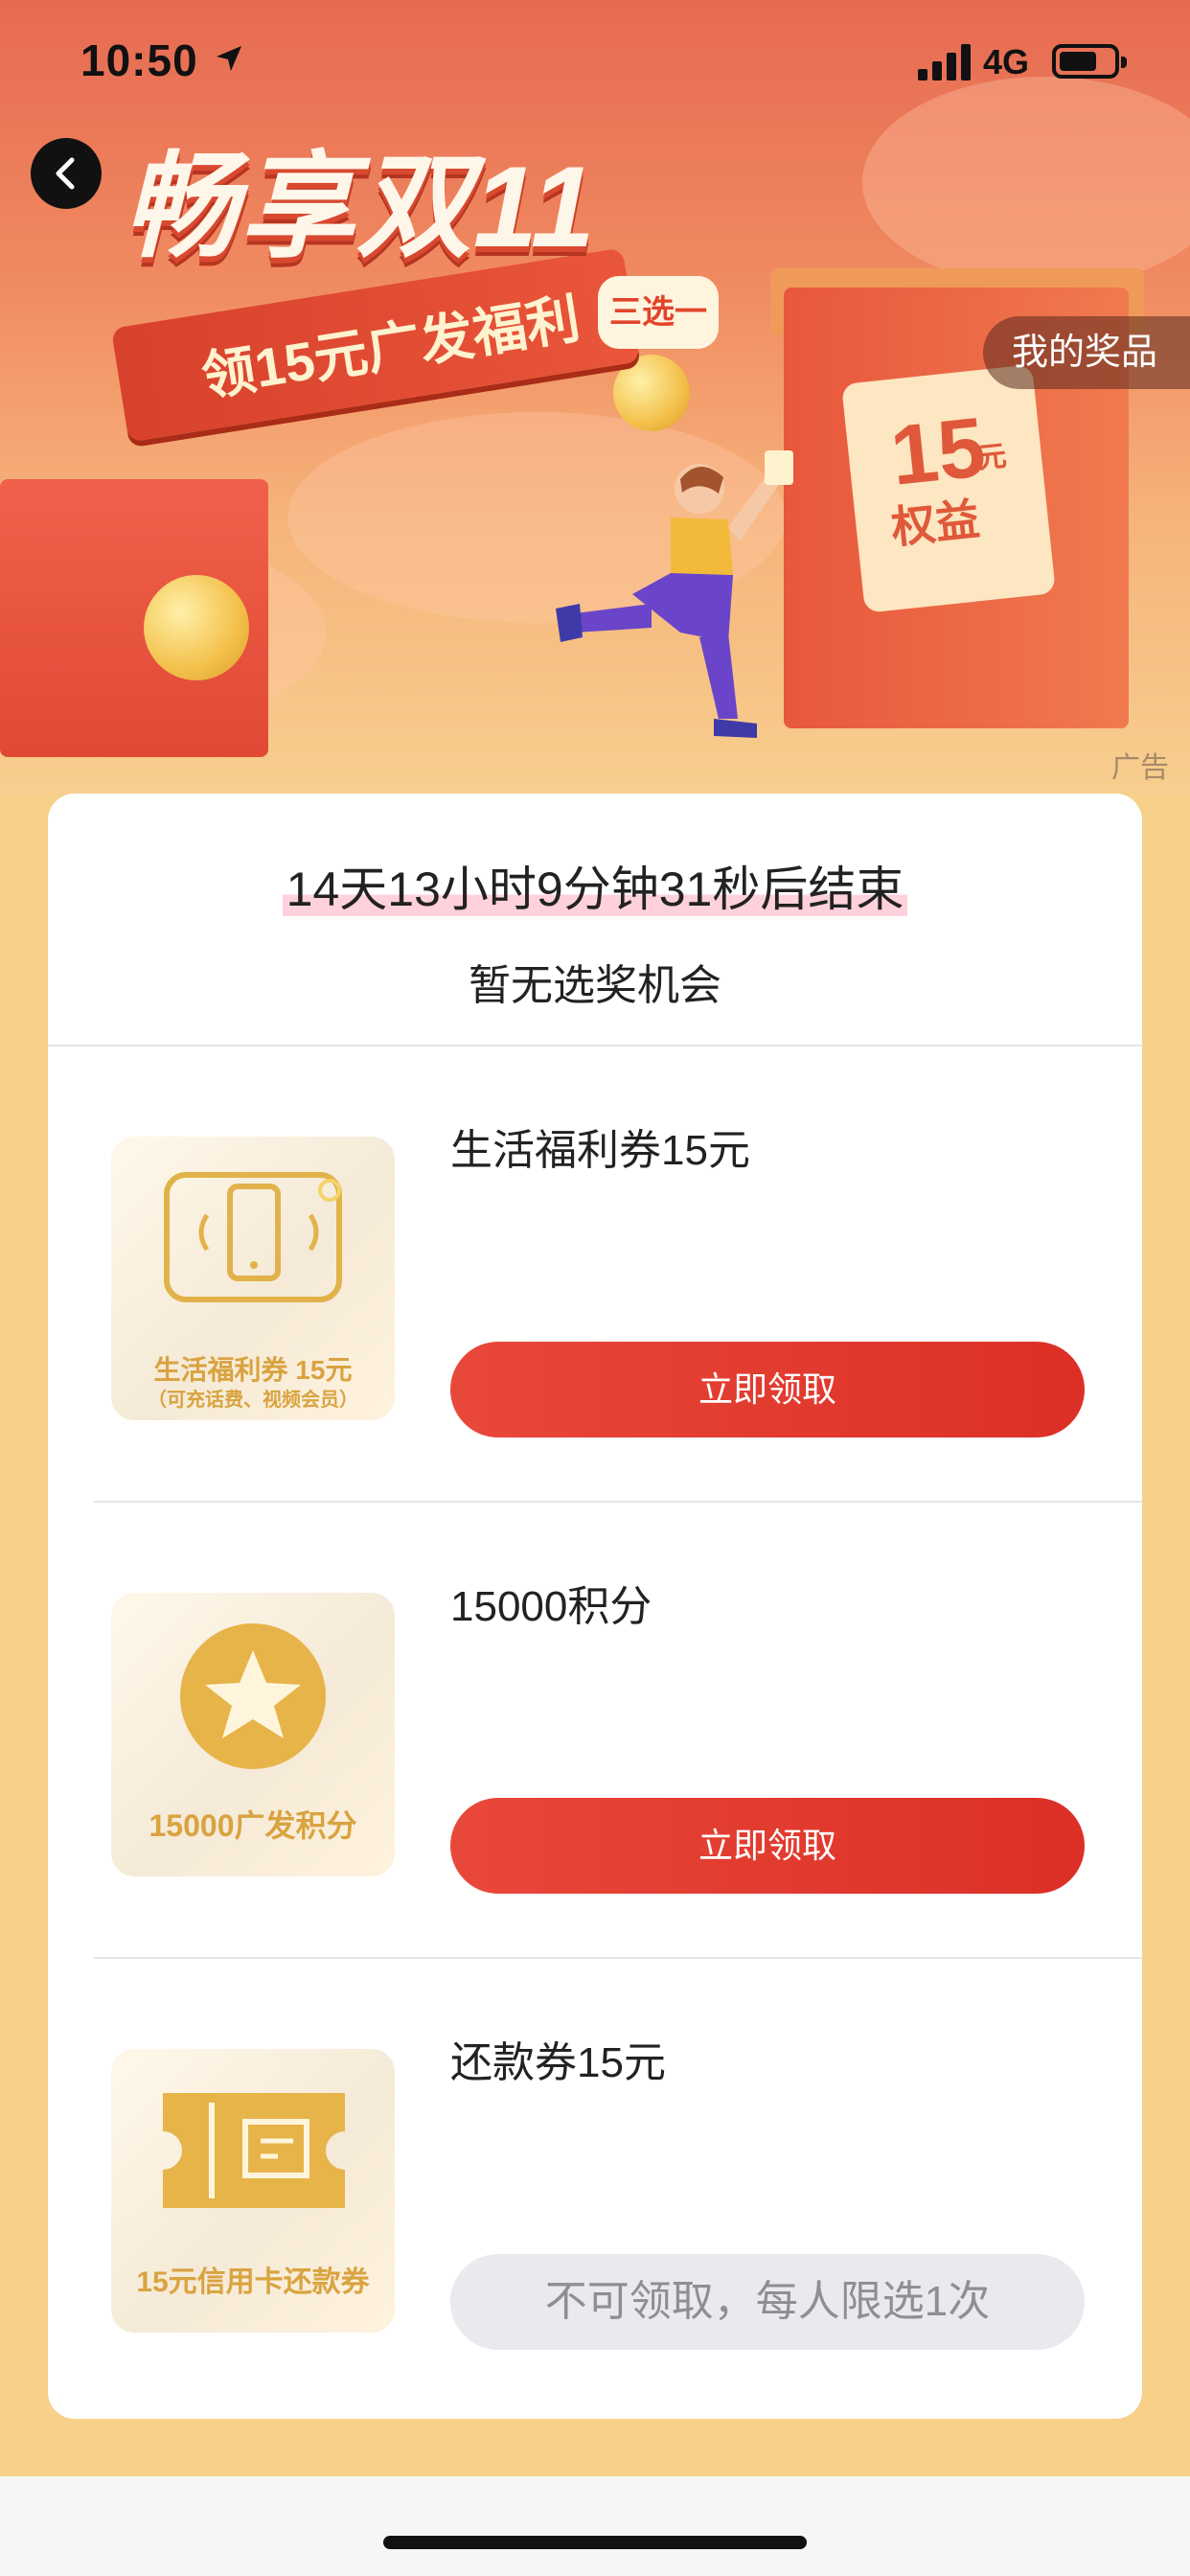  What do you see at coordinates (558, 2062) in the screenshot?
I see `reward-title: 还款券15元` at bounding box center [558, 2062].